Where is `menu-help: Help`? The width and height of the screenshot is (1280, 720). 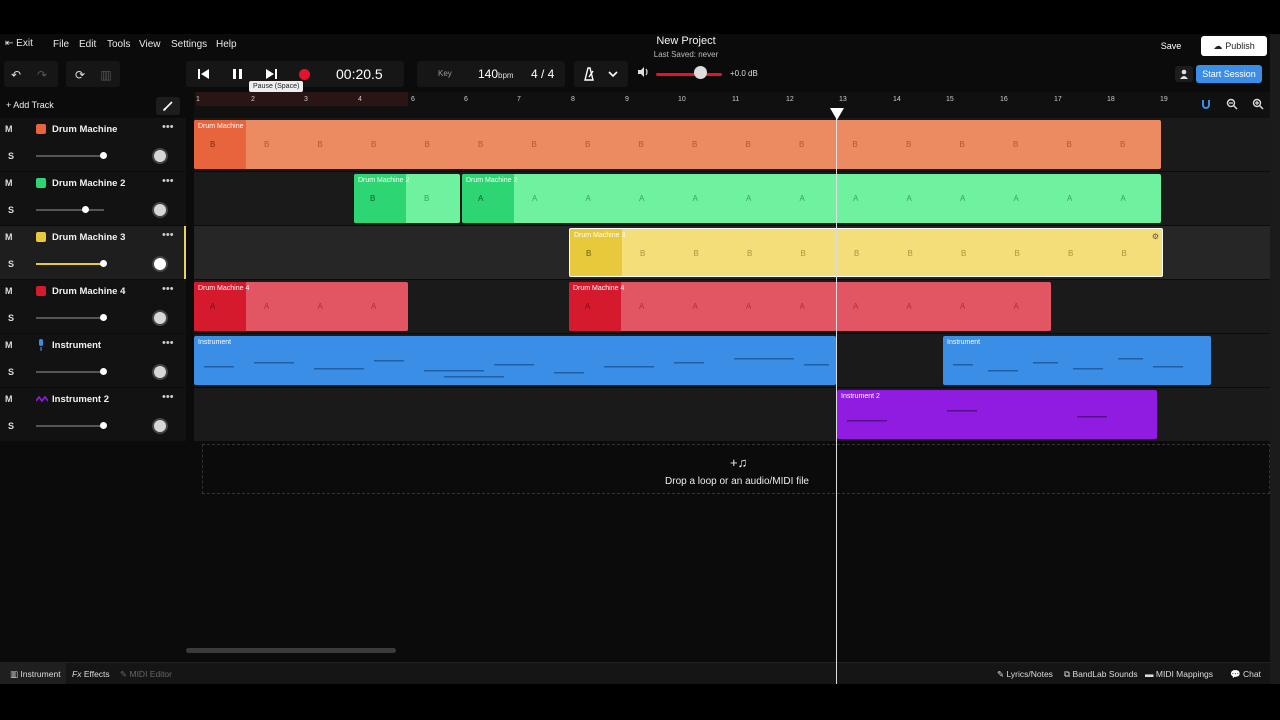 menu-help: Help is located at coordinates (226, 44).